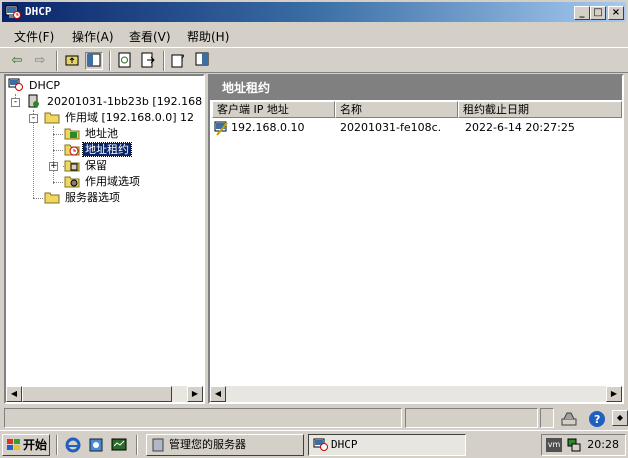 The width and height of the screenshot is (628, 458). Describe the element at coordinates (119, 445) in the screenshot. I see `desktop-icon` at that location.